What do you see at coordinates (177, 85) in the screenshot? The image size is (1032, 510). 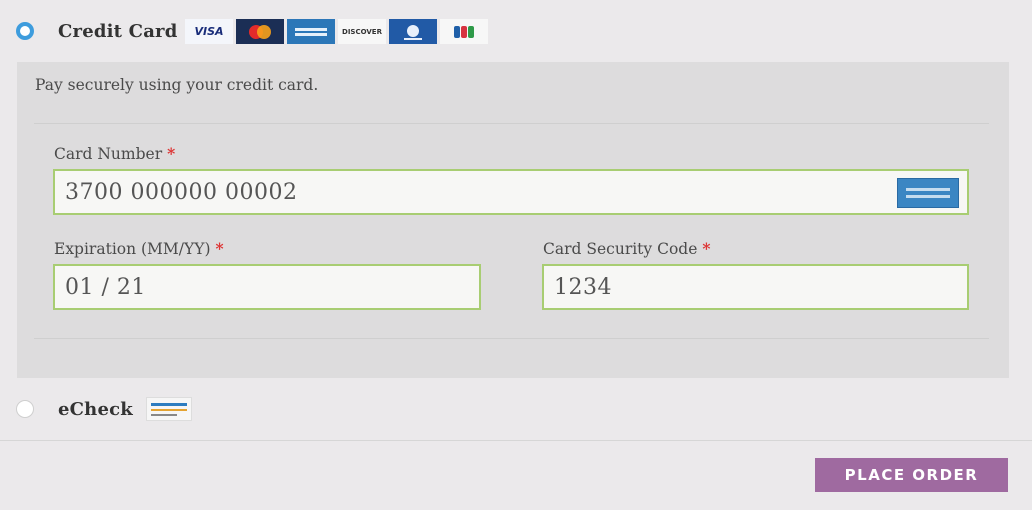 I see `payment-description: Pay securely using your credit card.` at bounding box center [177, 85].